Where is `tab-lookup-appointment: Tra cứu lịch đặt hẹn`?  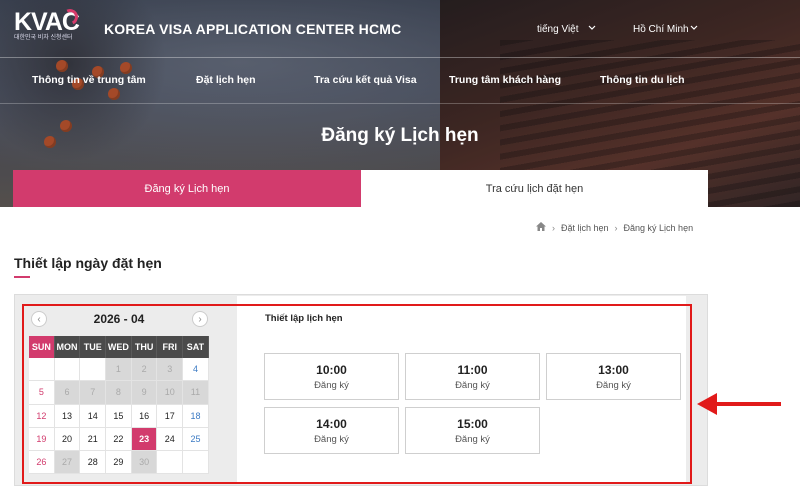 tab-lookup-appointment: Tra cứu lịch đặt hẹn is located at coordinates (534, 188).